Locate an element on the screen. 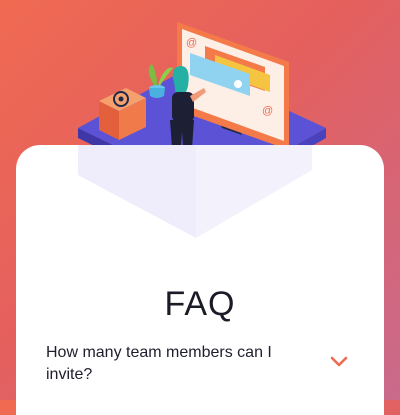 The width and height of the screenshot is (400, 415). at-sign-inner is located at coordinates (121, 99).